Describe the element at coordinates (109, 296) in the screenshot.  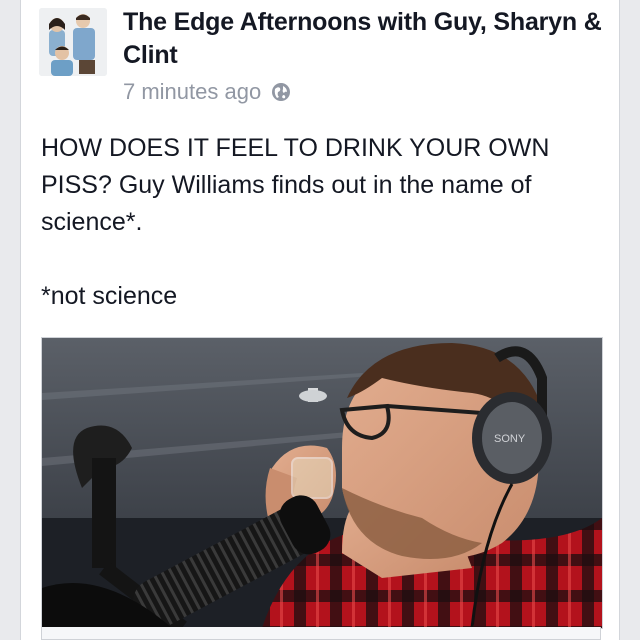
I see `post-message-line: *not science` at that location.